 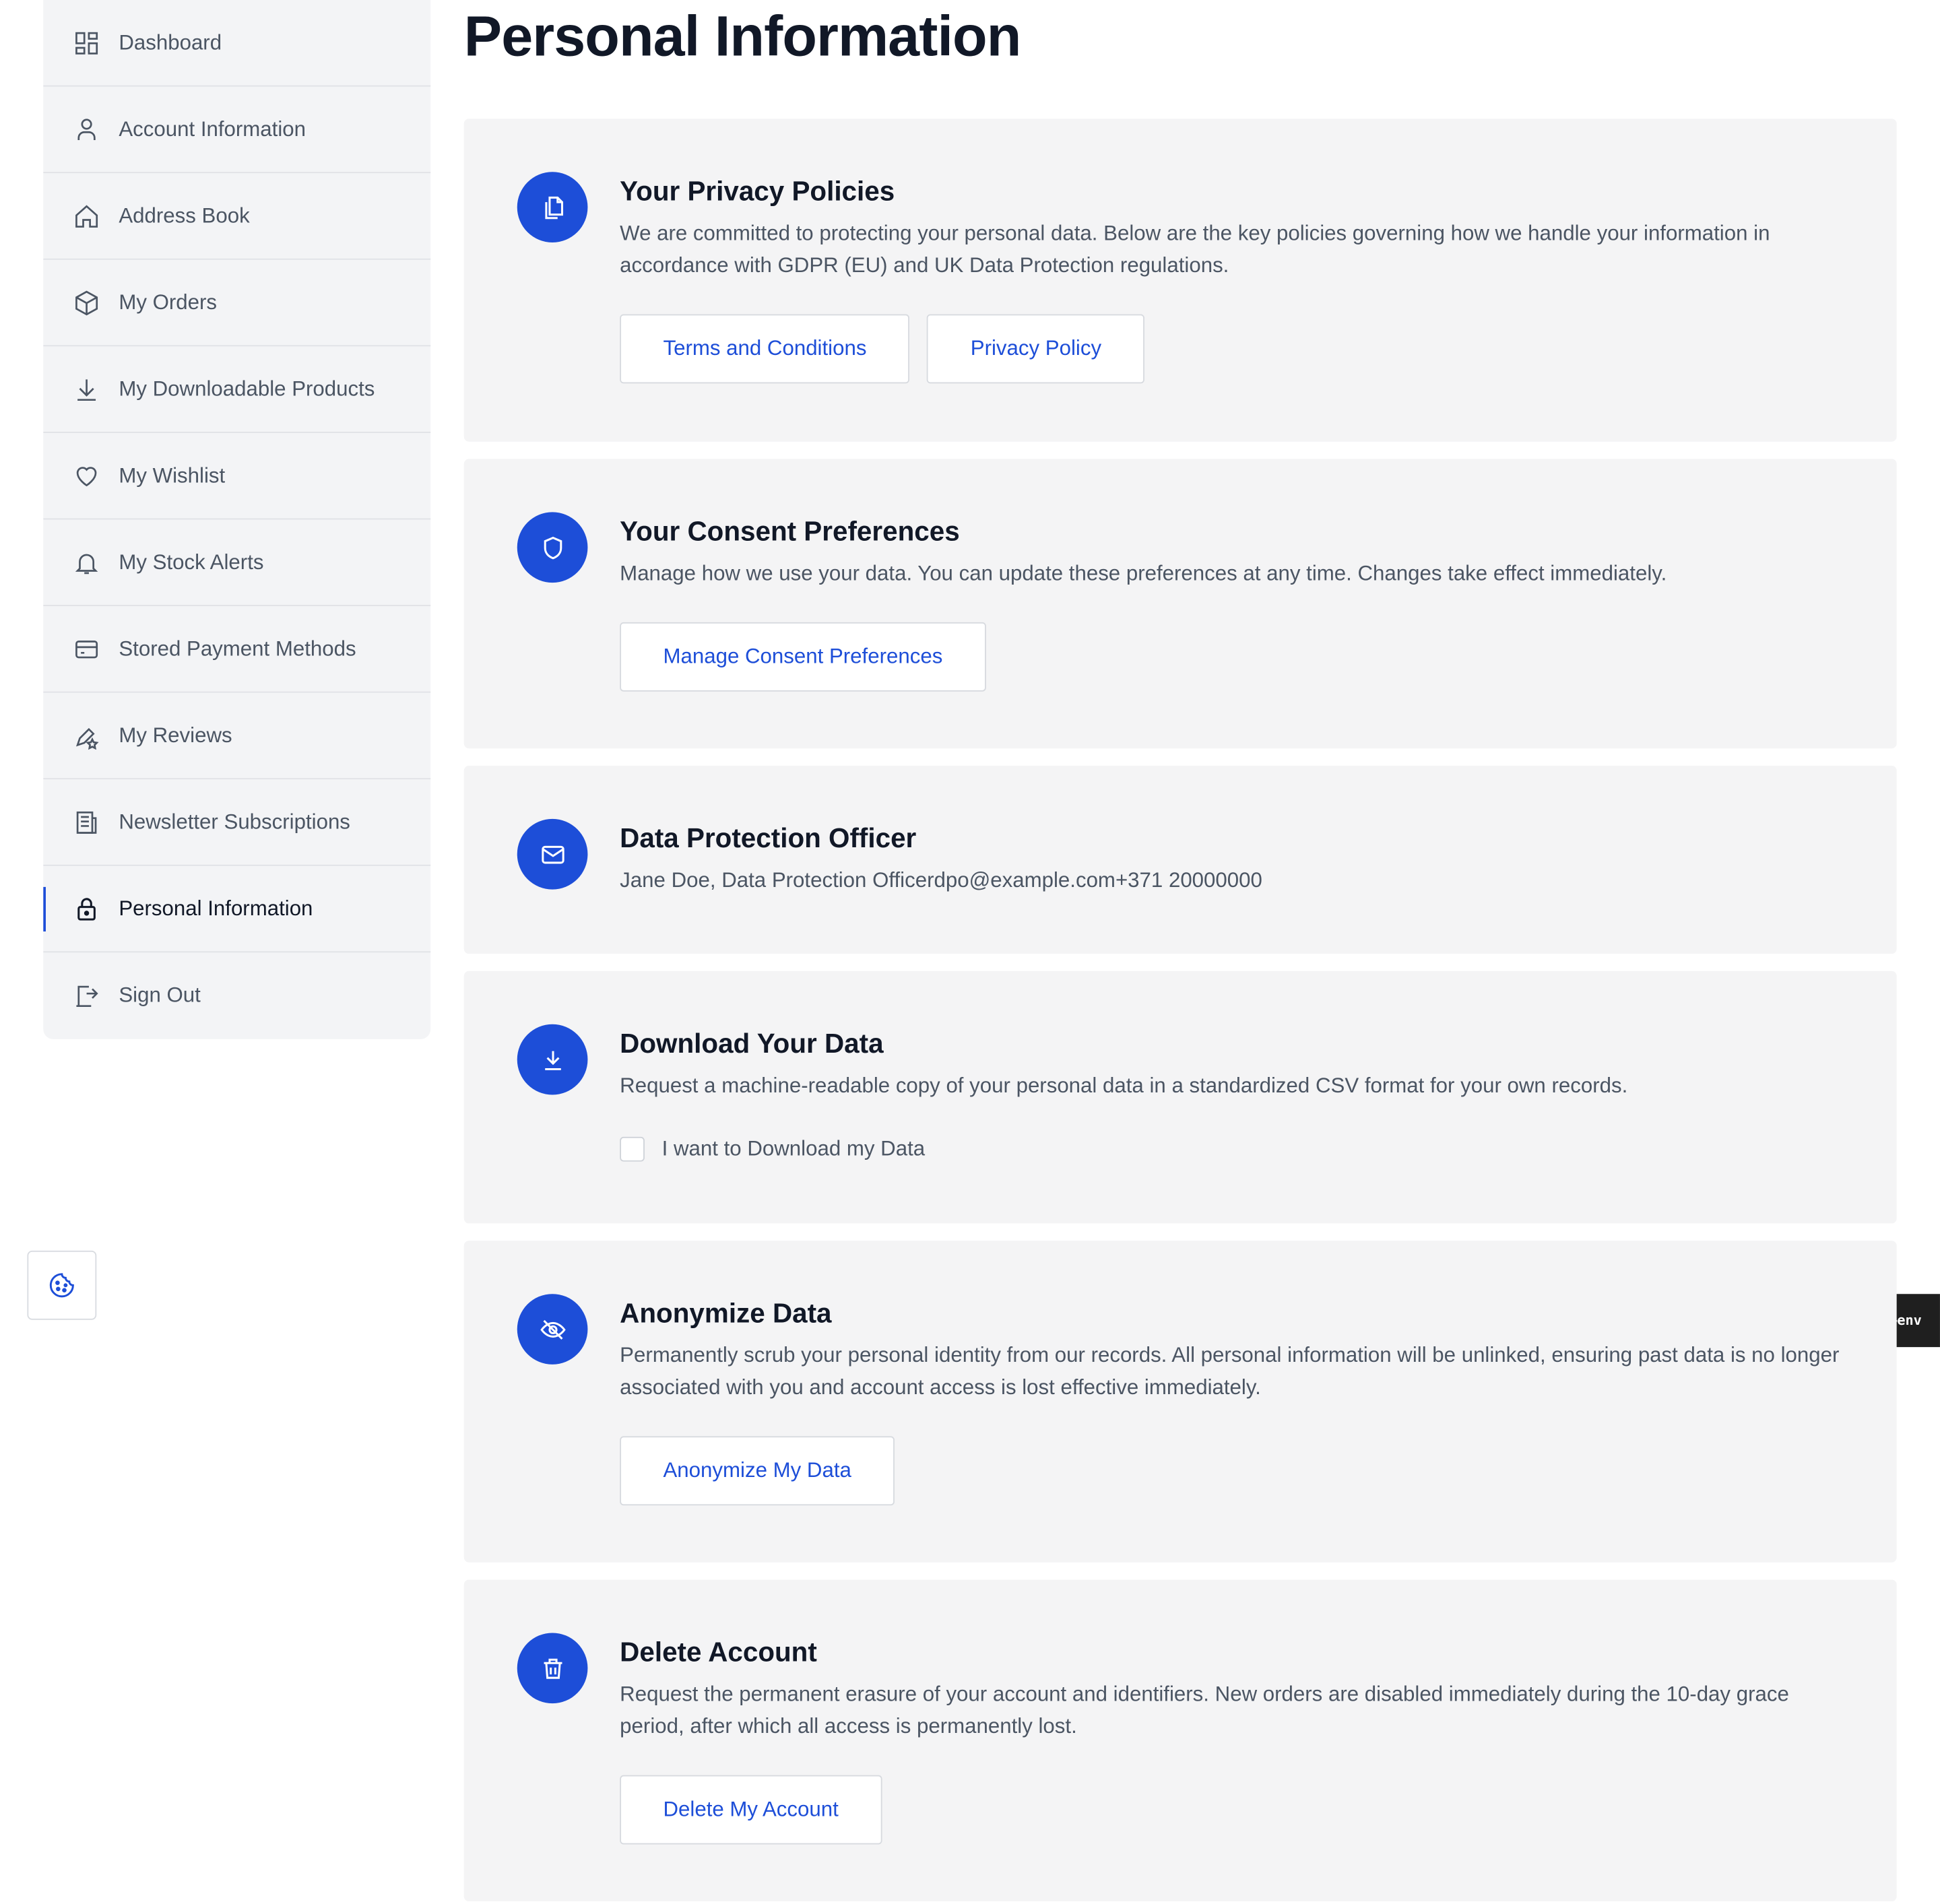 I want to click on sidebar-item-label: My Downloadable Products, so click(x=247, y=389).